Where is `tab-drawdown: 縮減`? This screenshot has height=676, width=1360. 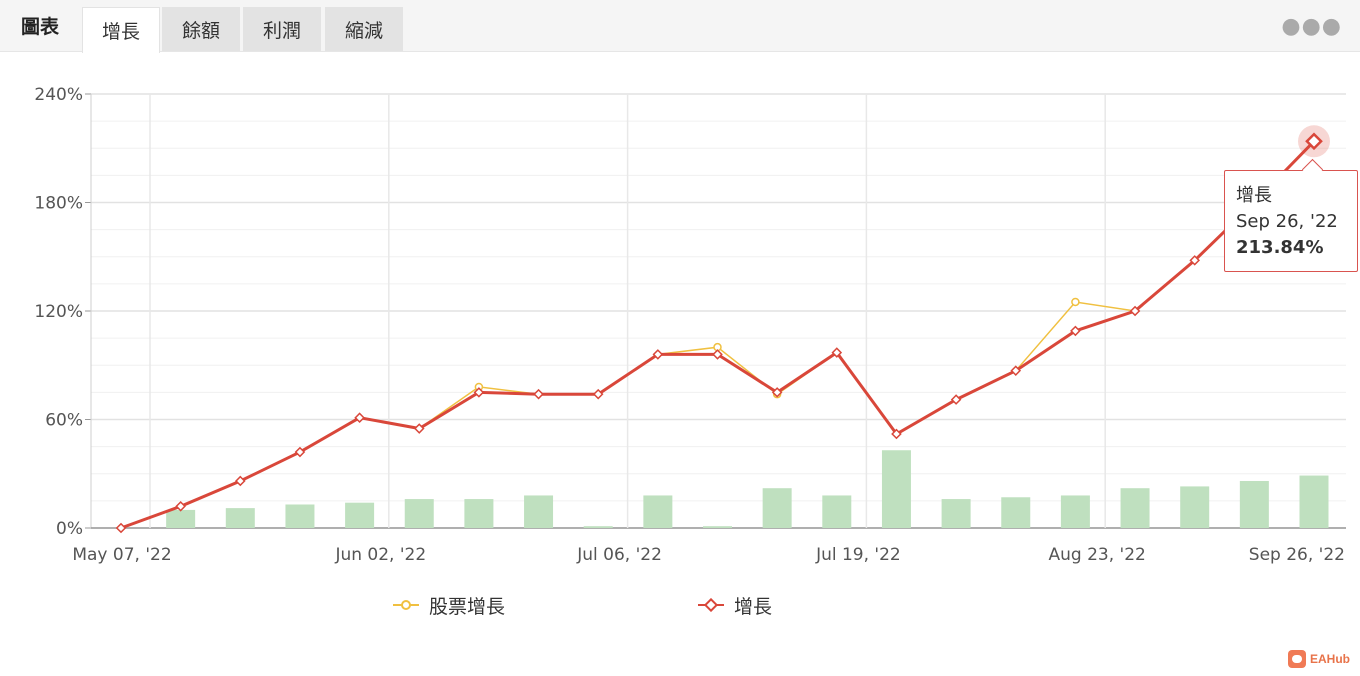 tab-drawdown: 縮減 is located at coordinates (364, 29).